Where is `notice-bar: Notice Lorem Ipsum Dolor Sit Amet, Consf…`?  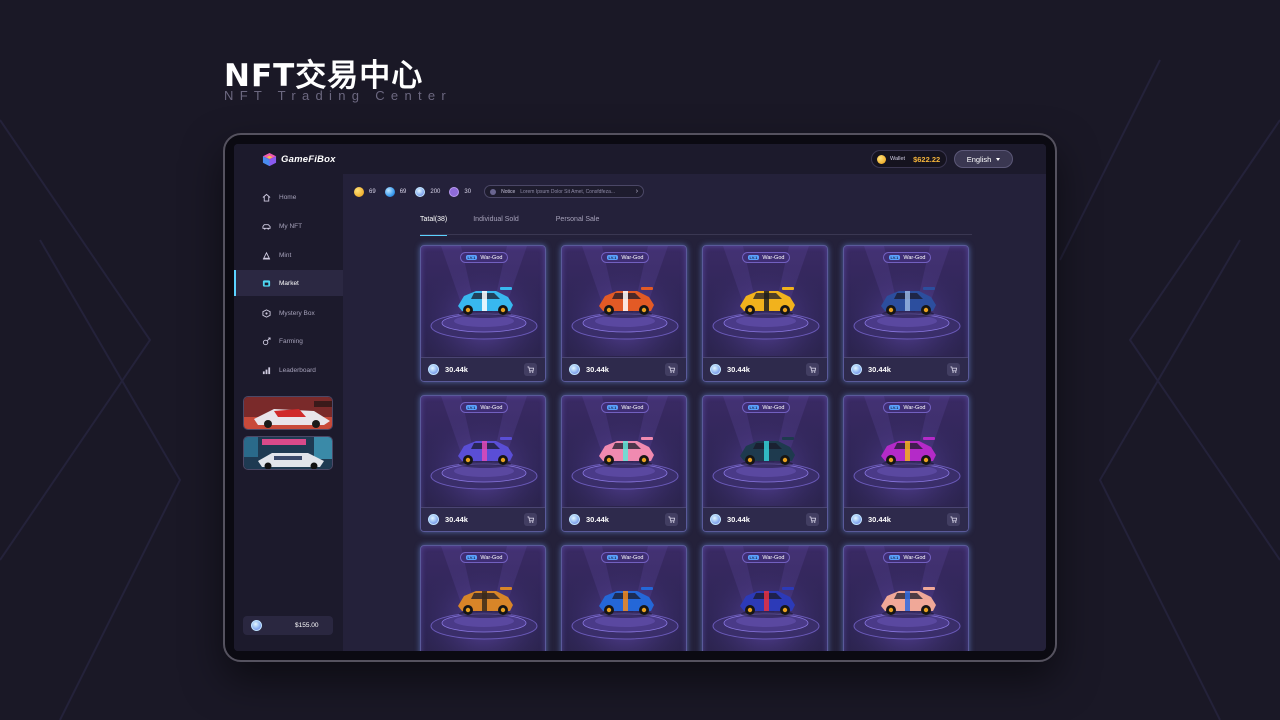 notice-bar: Notice Lorem Ipsum Dolor Sit Amet, Consf… is located at coordinates (564, 191).